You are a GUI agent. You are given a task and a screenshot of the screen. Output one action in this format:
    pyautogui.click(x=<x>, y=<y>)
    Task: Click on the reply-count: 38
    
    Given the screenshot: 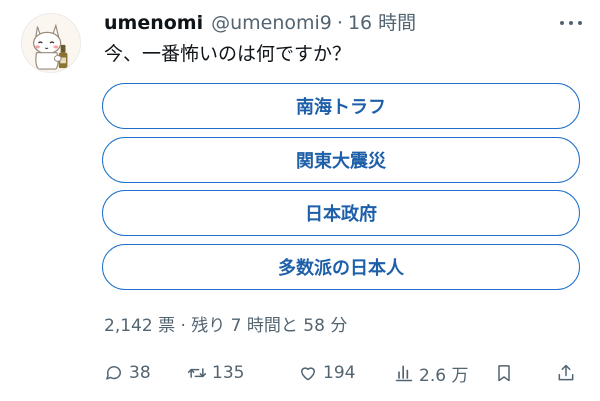 What is the action you would take?
    pyautogui.click(x=140, y=373)
    